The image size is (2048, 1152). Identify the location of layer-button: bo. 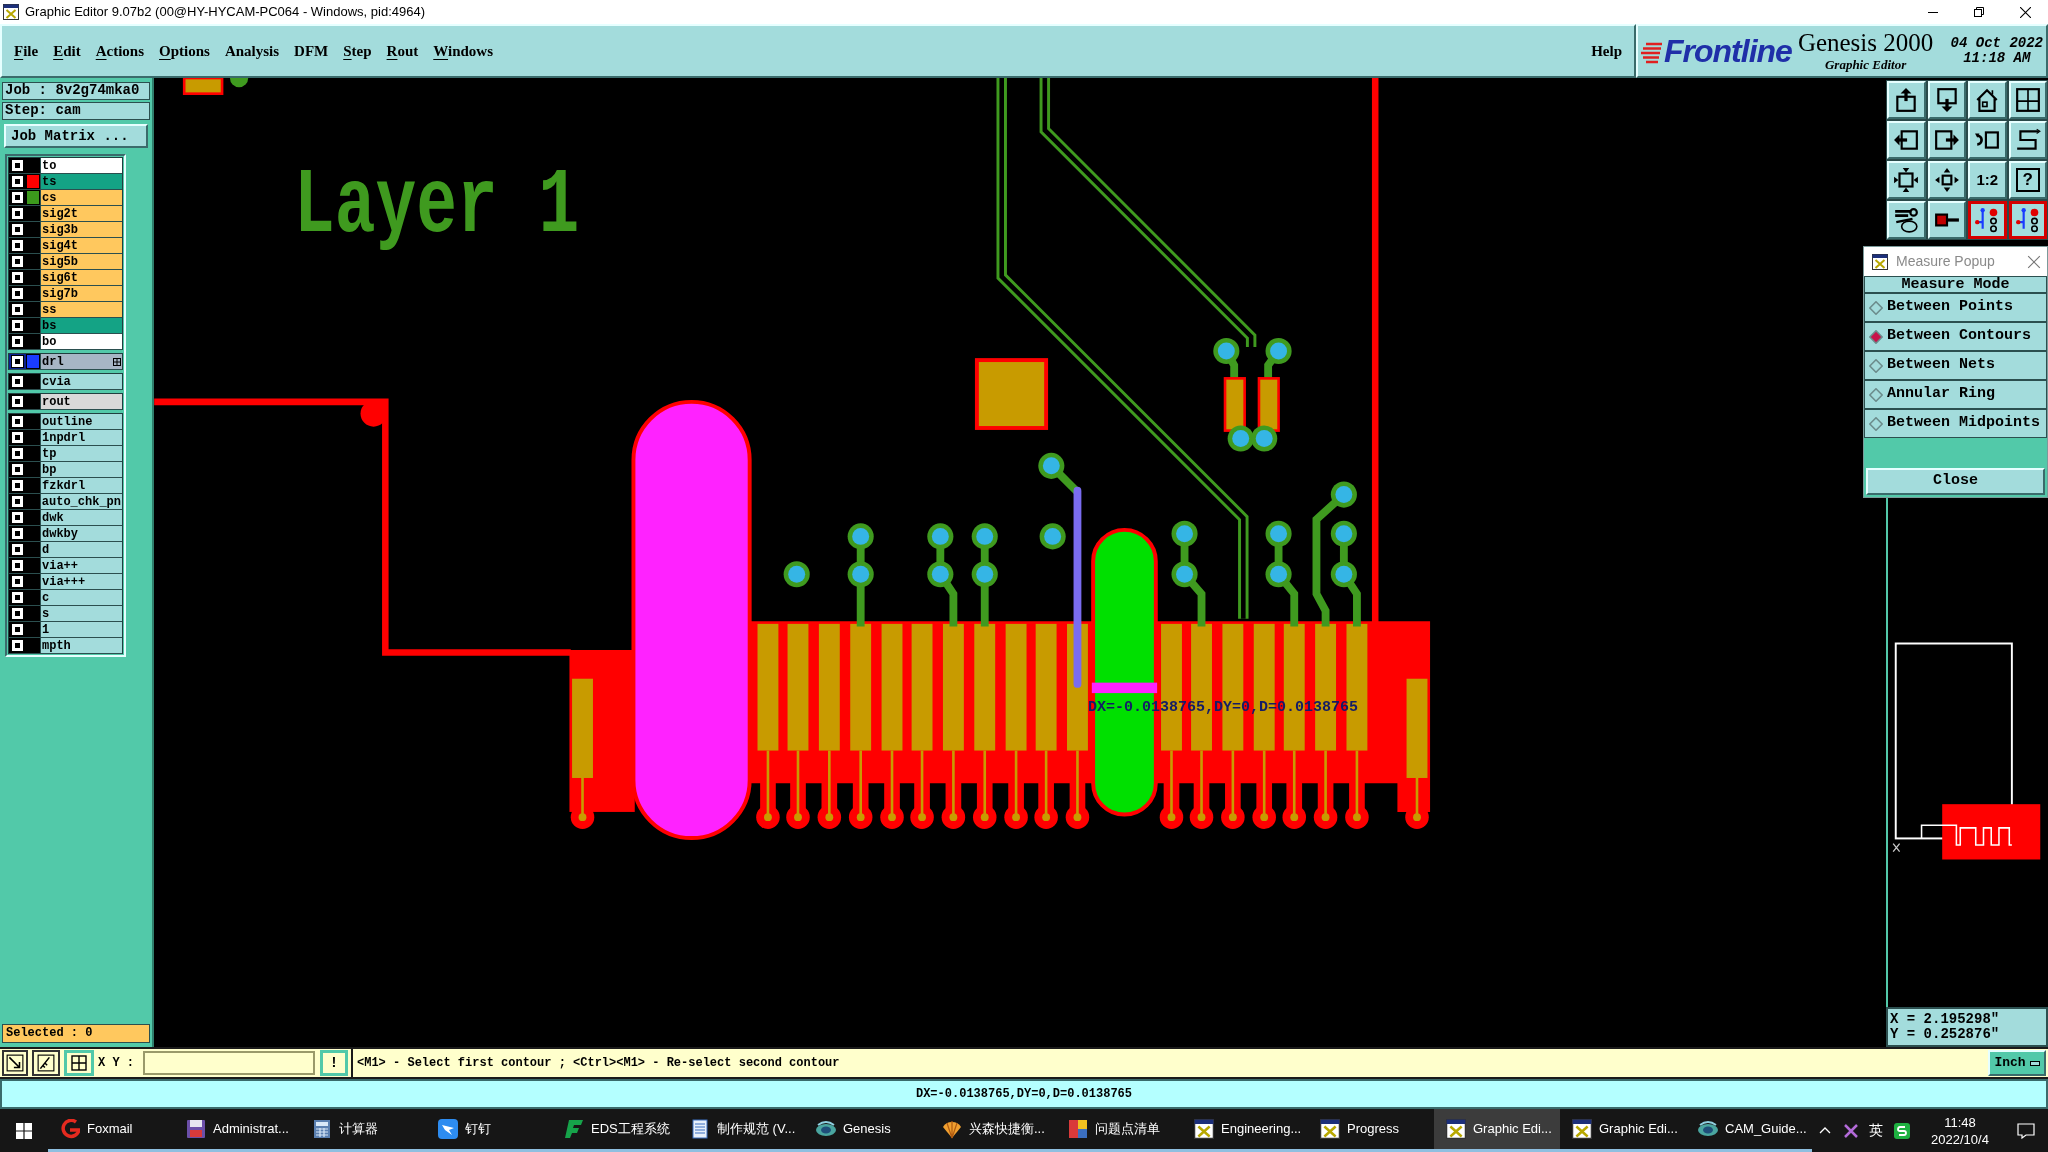
(81, 341).